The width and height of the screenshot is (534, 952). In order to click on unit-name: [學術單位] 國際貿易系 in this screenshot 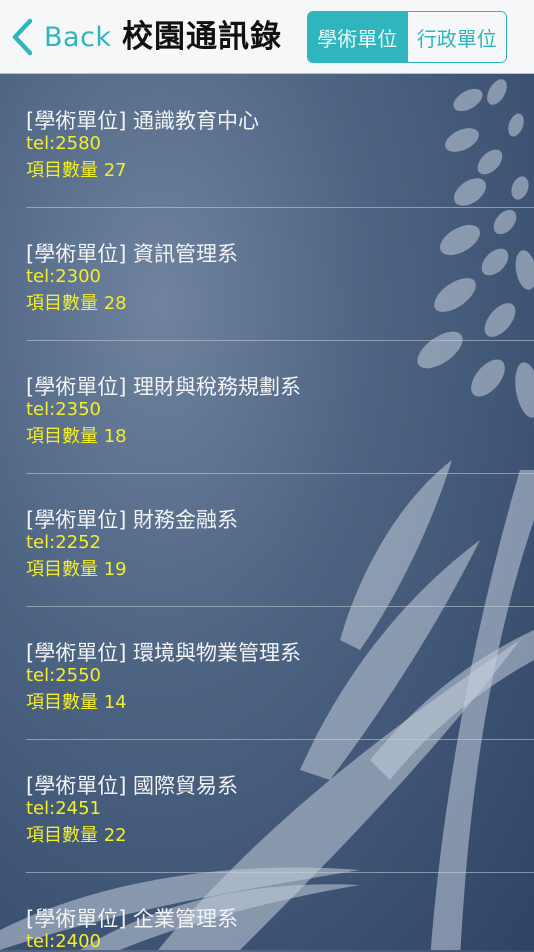, I will do `click(132, 786)`.